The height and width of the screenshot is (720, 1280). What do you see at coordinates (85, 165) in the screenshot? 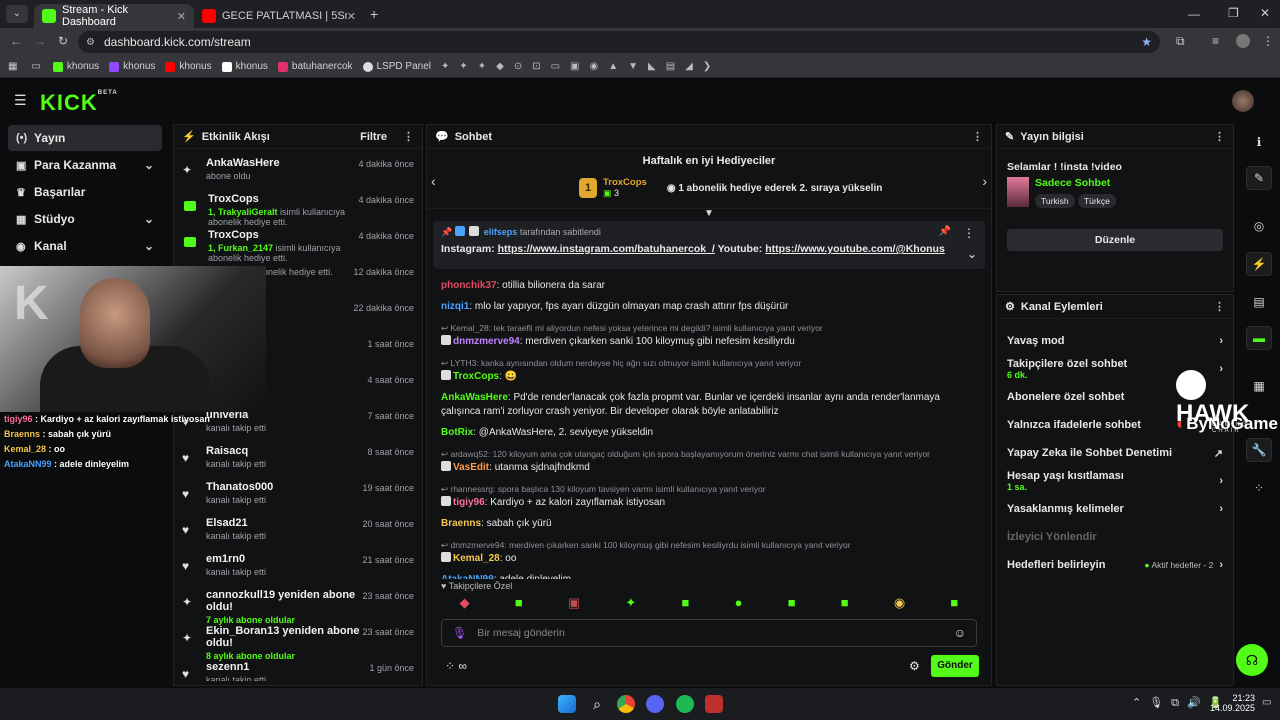
I see `sidebar-item-para-kazanma: ▣ Para Kazanma ⌄` at bounding box center [85, 165].